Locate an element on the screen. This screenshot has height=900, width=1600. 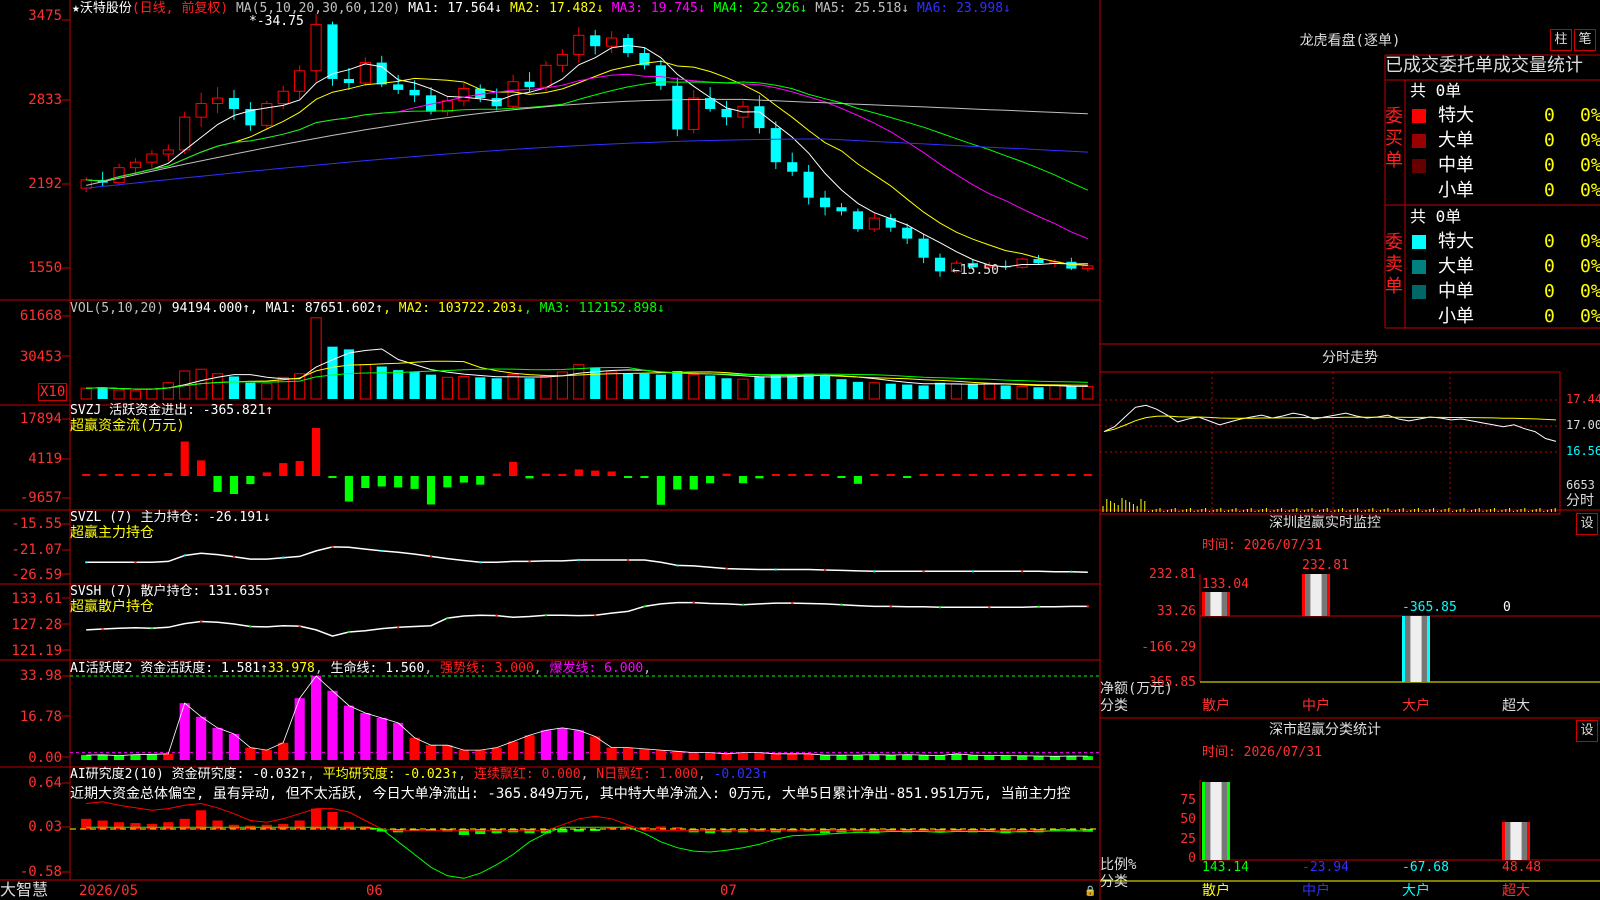
stroke-mode-button: 笔 is located at coordinates (1585, 40).